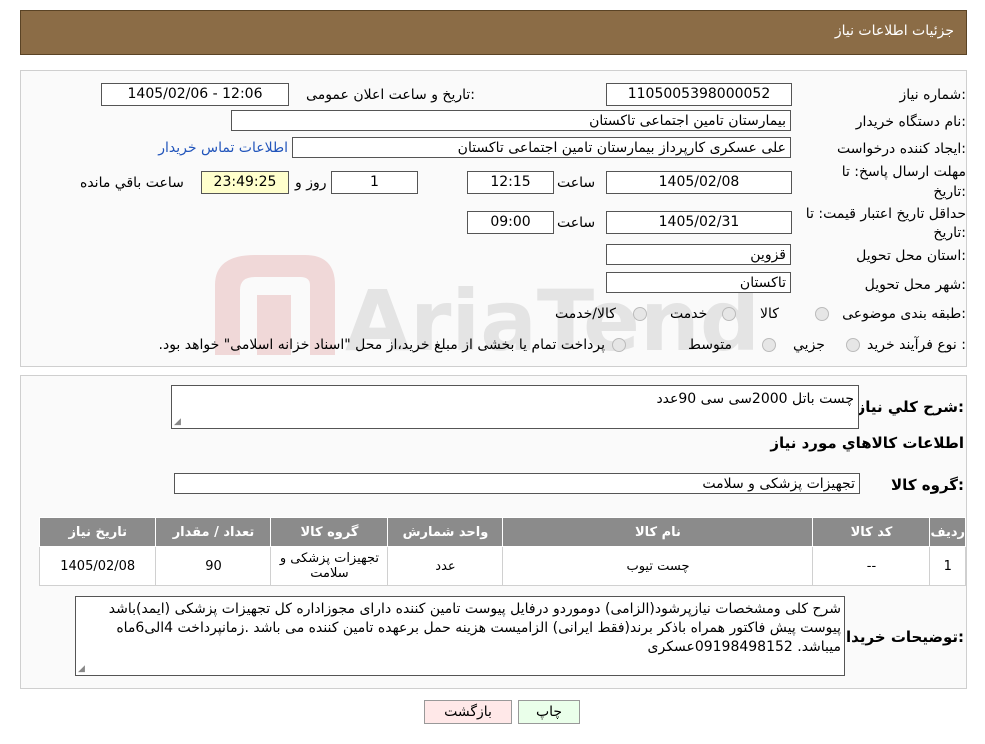  What do you see at coordinates (245, 182) in the screenshot?
I see `remaining-time-field: 23:49:25` at bounding box center [245, 182].